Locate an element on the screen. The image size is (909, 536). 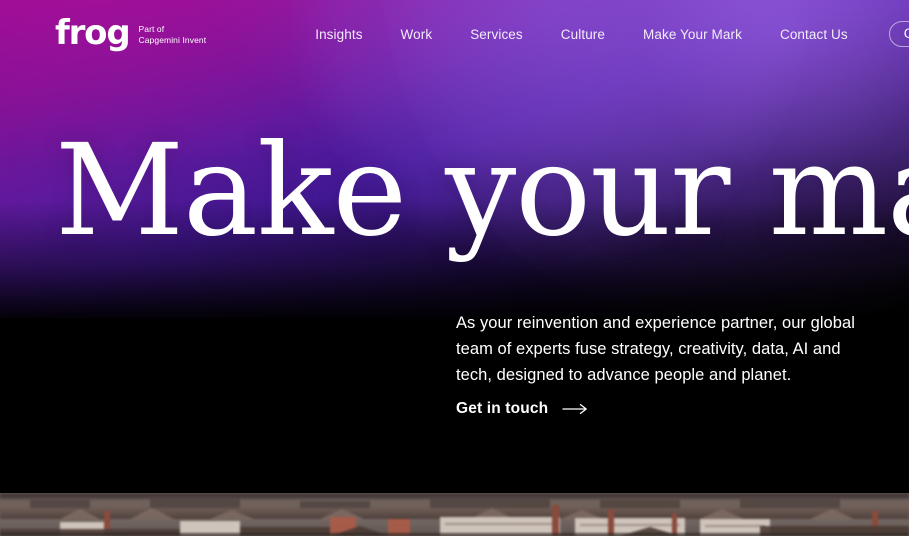
nav-item-make-your-mark: Make Your Mark is located at coordinates (692, 34).